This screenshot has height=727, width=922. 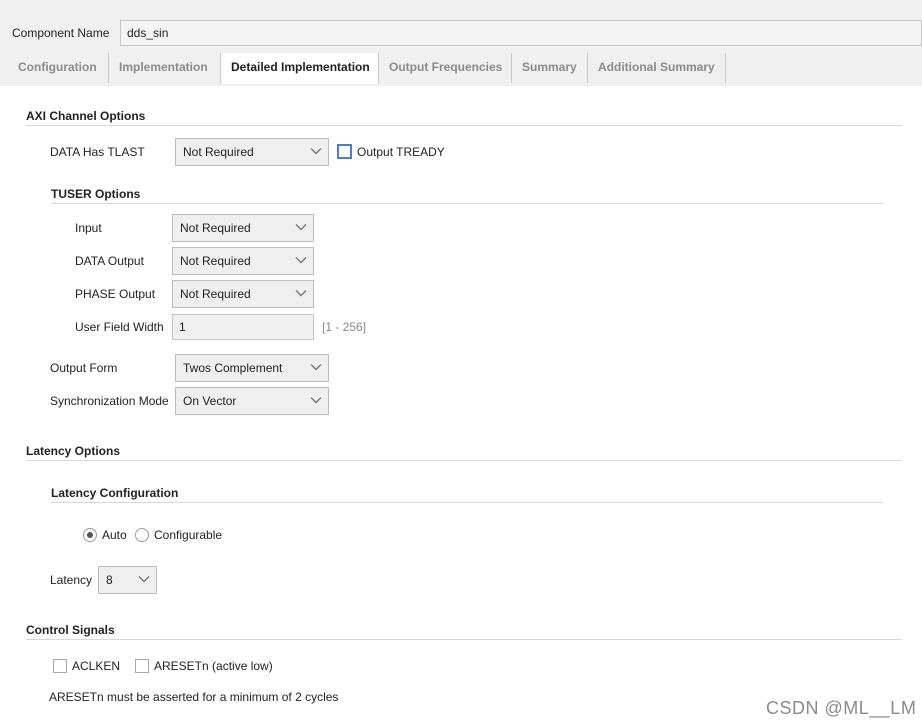 What do you see at coordinates (97, 152) in the screenshot?
I see `data-has-tlast-label: DATA Has TLAST` at bounding box center [97, 152].